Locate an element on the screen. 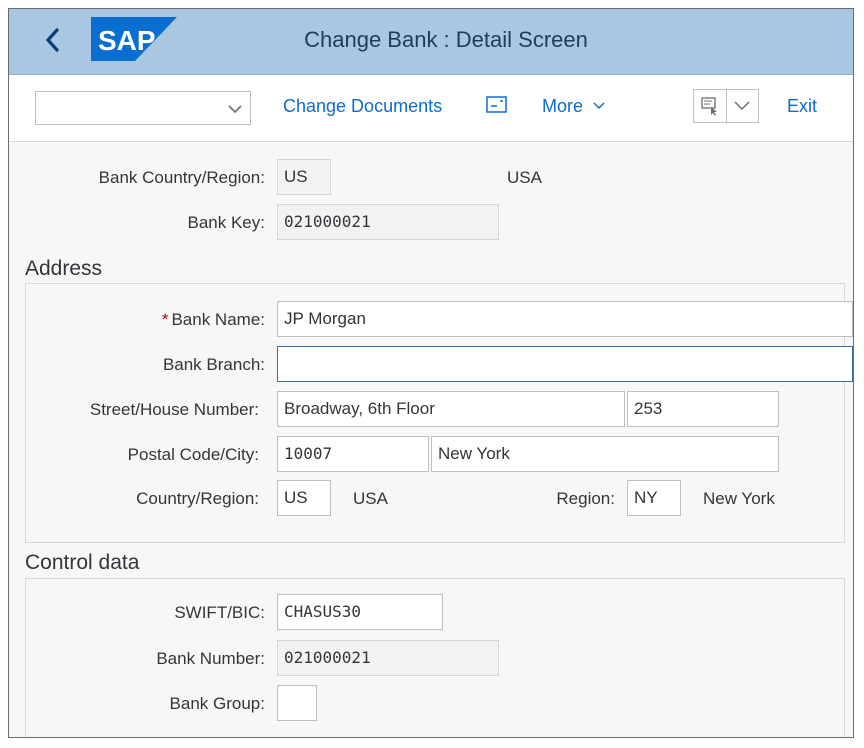 The width and height of the screenshot is (864, 748). bank-name-label: * Bank Name: is located at coordinates (213, 320).